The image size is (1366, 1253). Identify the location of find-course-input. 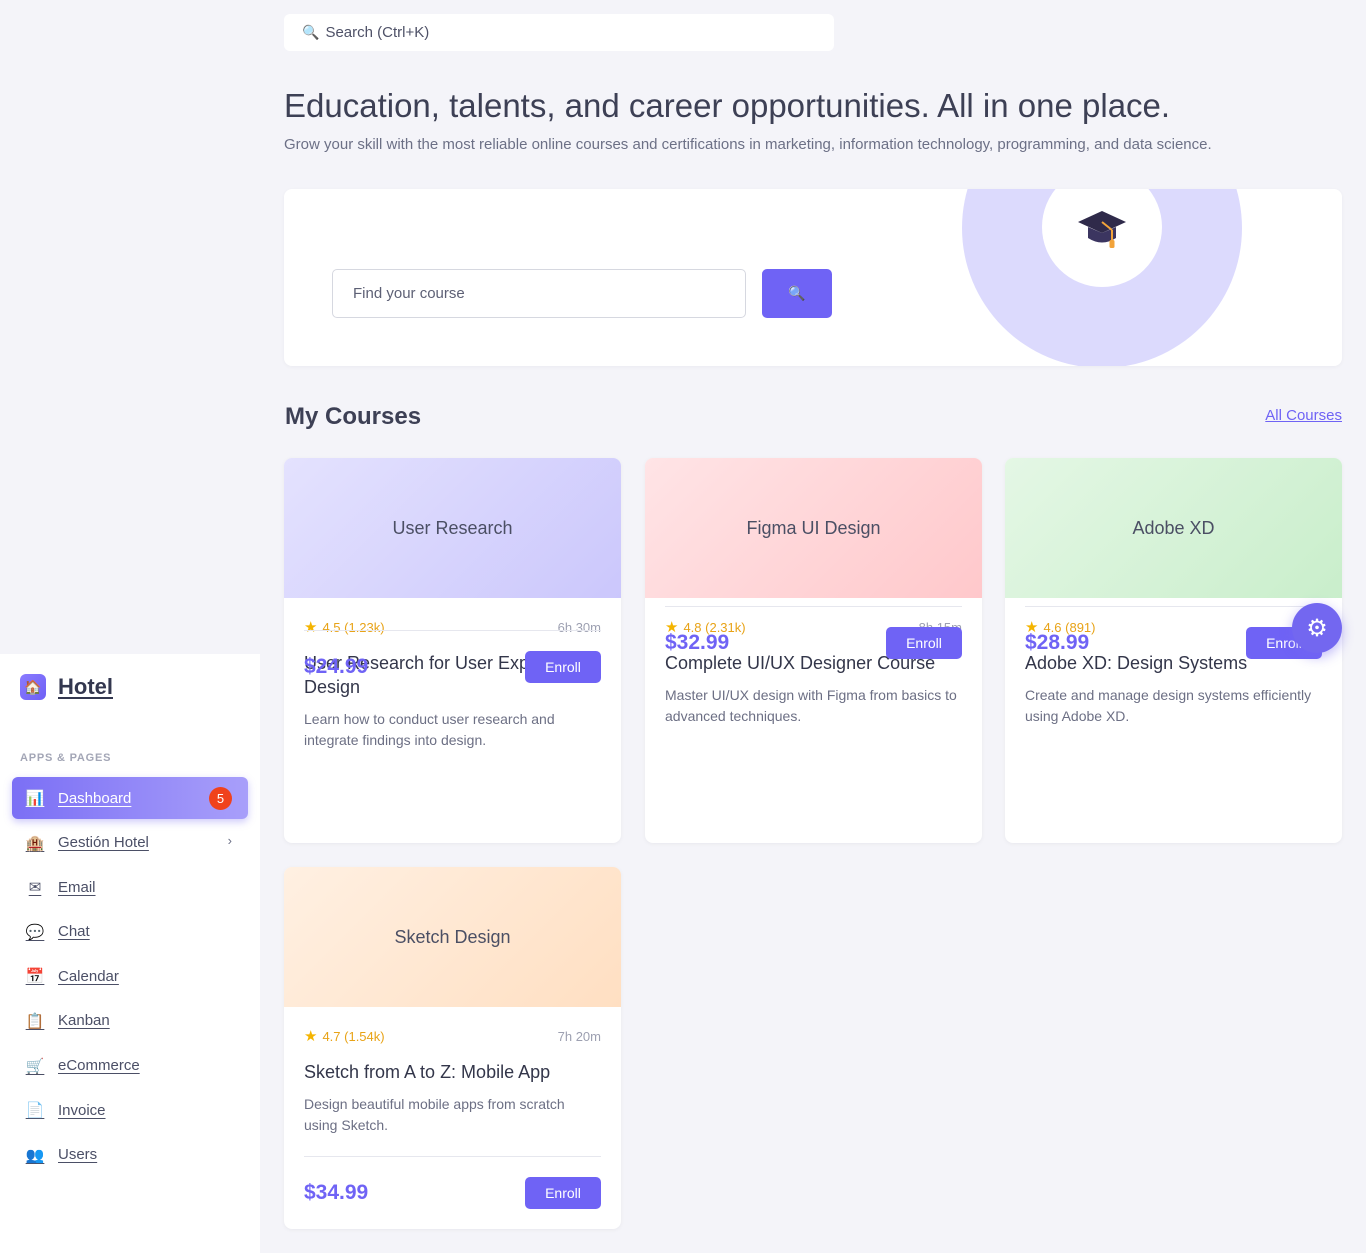
(539, 293).